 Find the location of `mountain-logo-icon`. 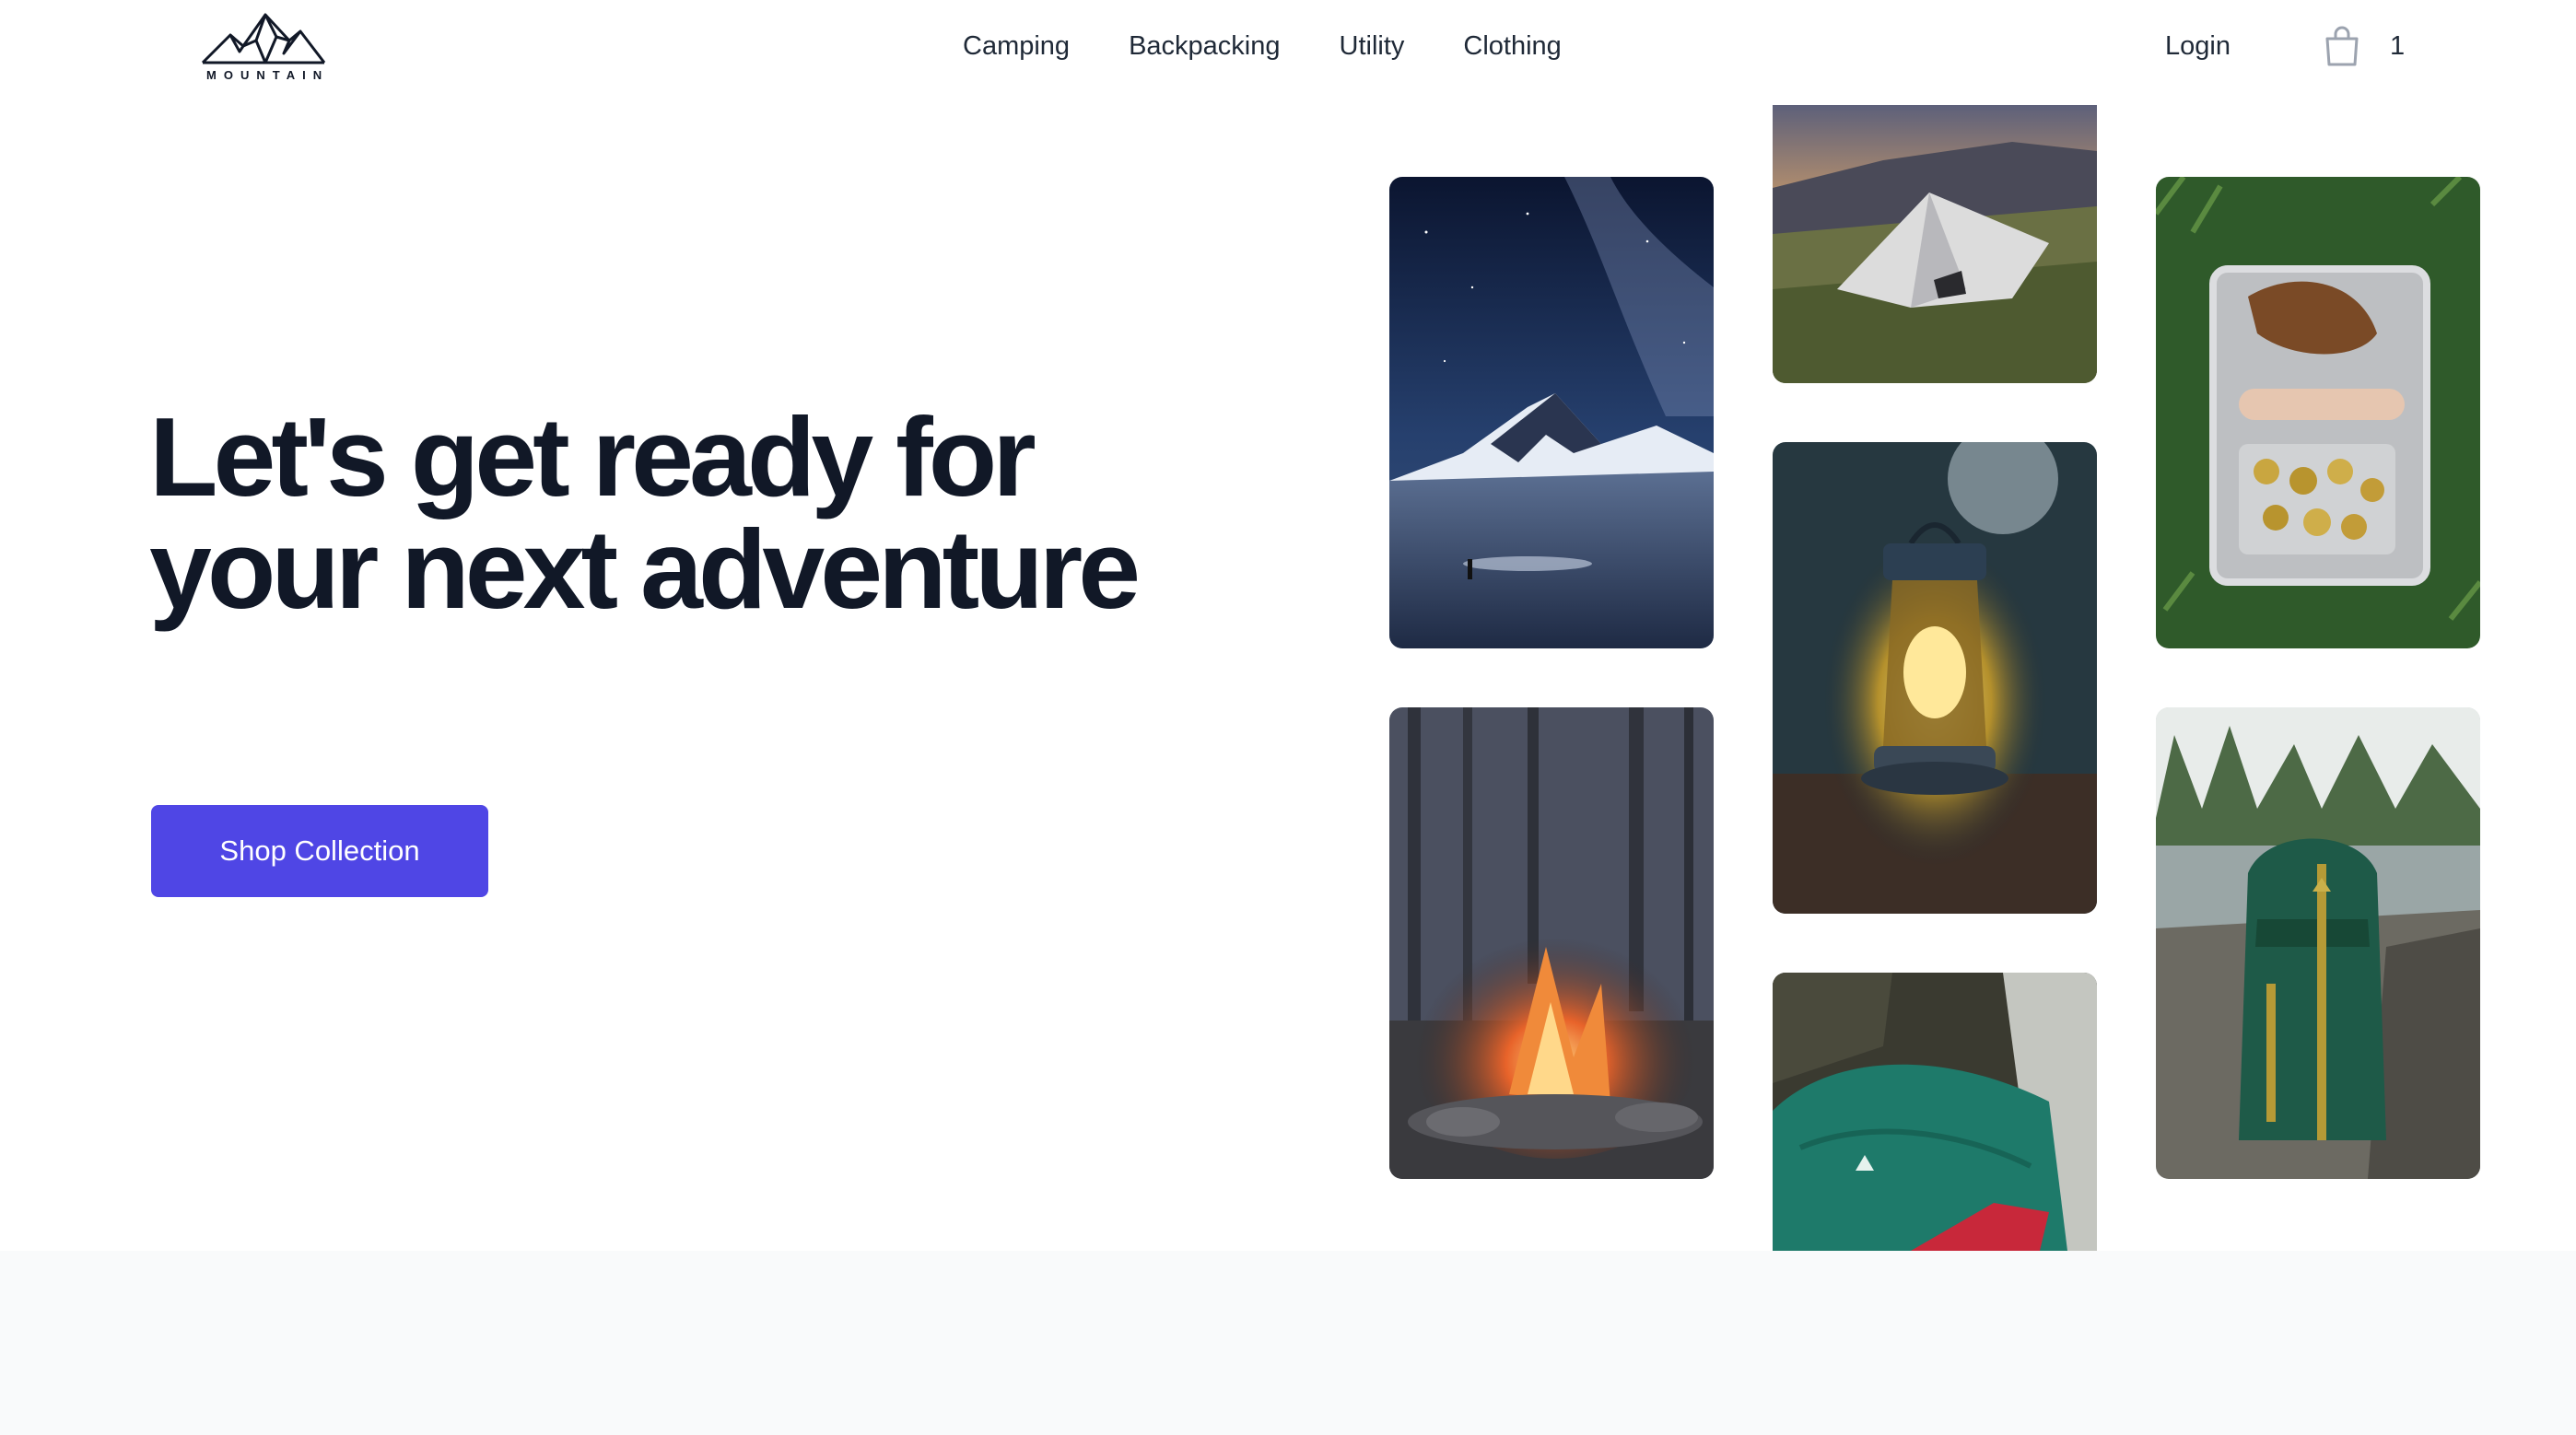

mountain-logo-icon is located at coordinates (263, 38).